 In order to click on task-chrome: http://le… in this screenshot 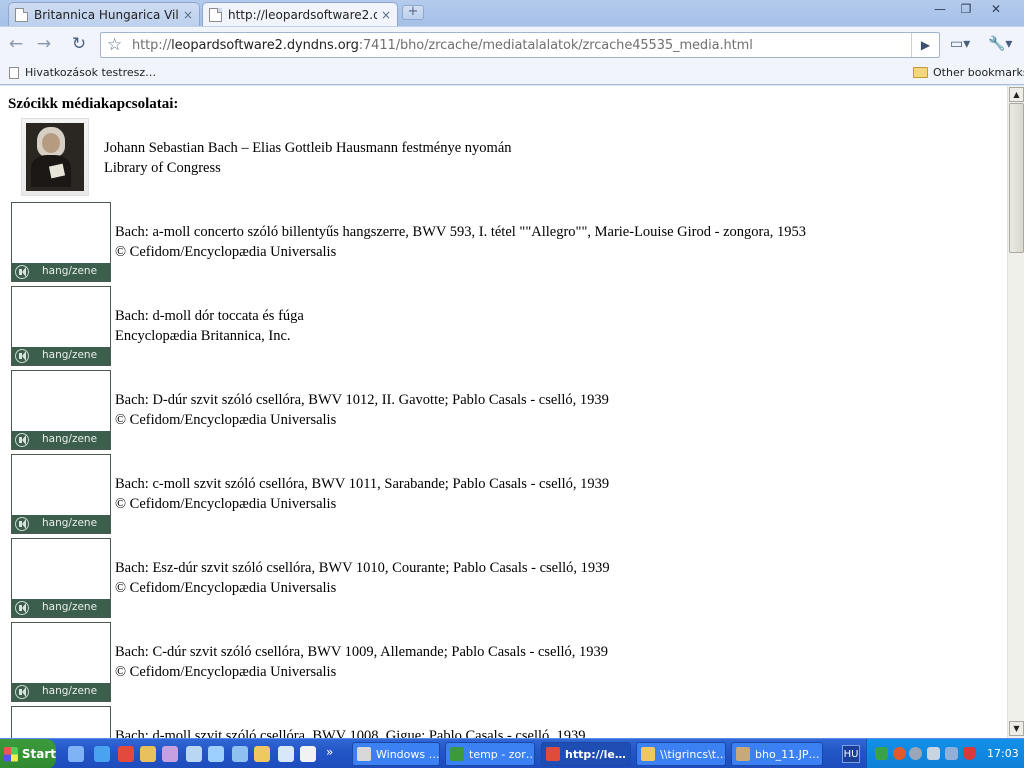, I will do `click(586, 754)`.